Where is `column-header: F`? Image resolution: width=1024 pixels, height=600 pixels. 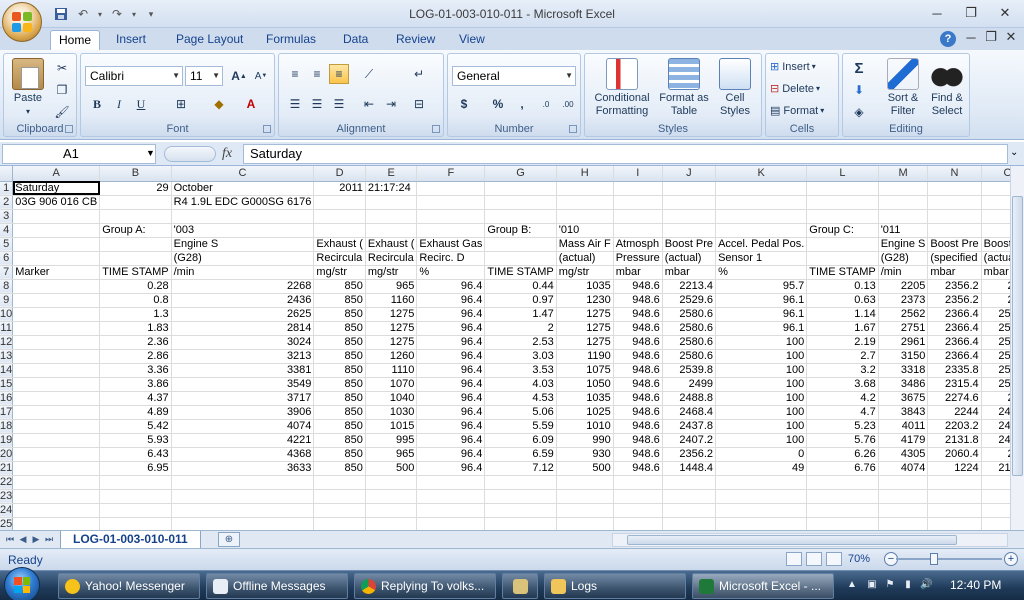
column-header: F is located at coordinates (451, 174).